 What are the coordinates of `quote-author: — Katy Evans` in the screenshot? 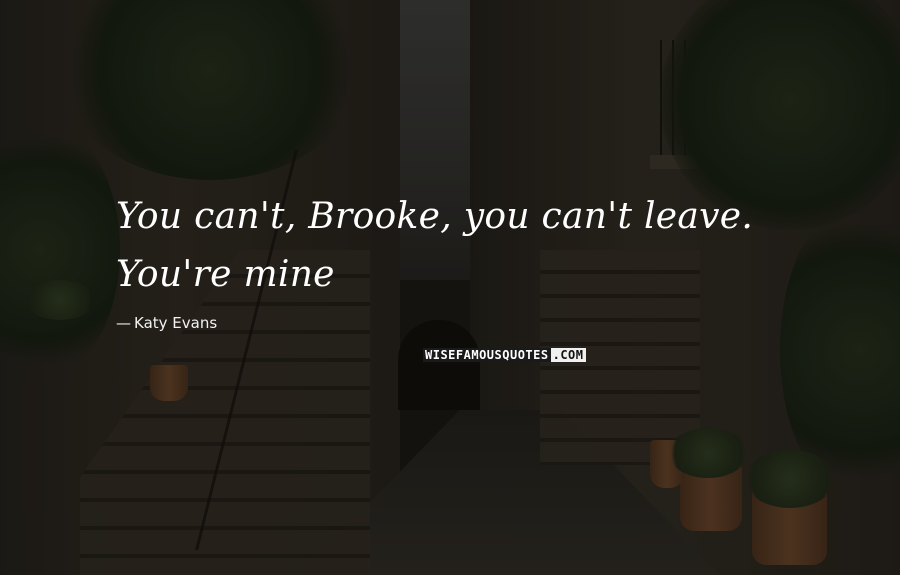 It's located at (166, 323).